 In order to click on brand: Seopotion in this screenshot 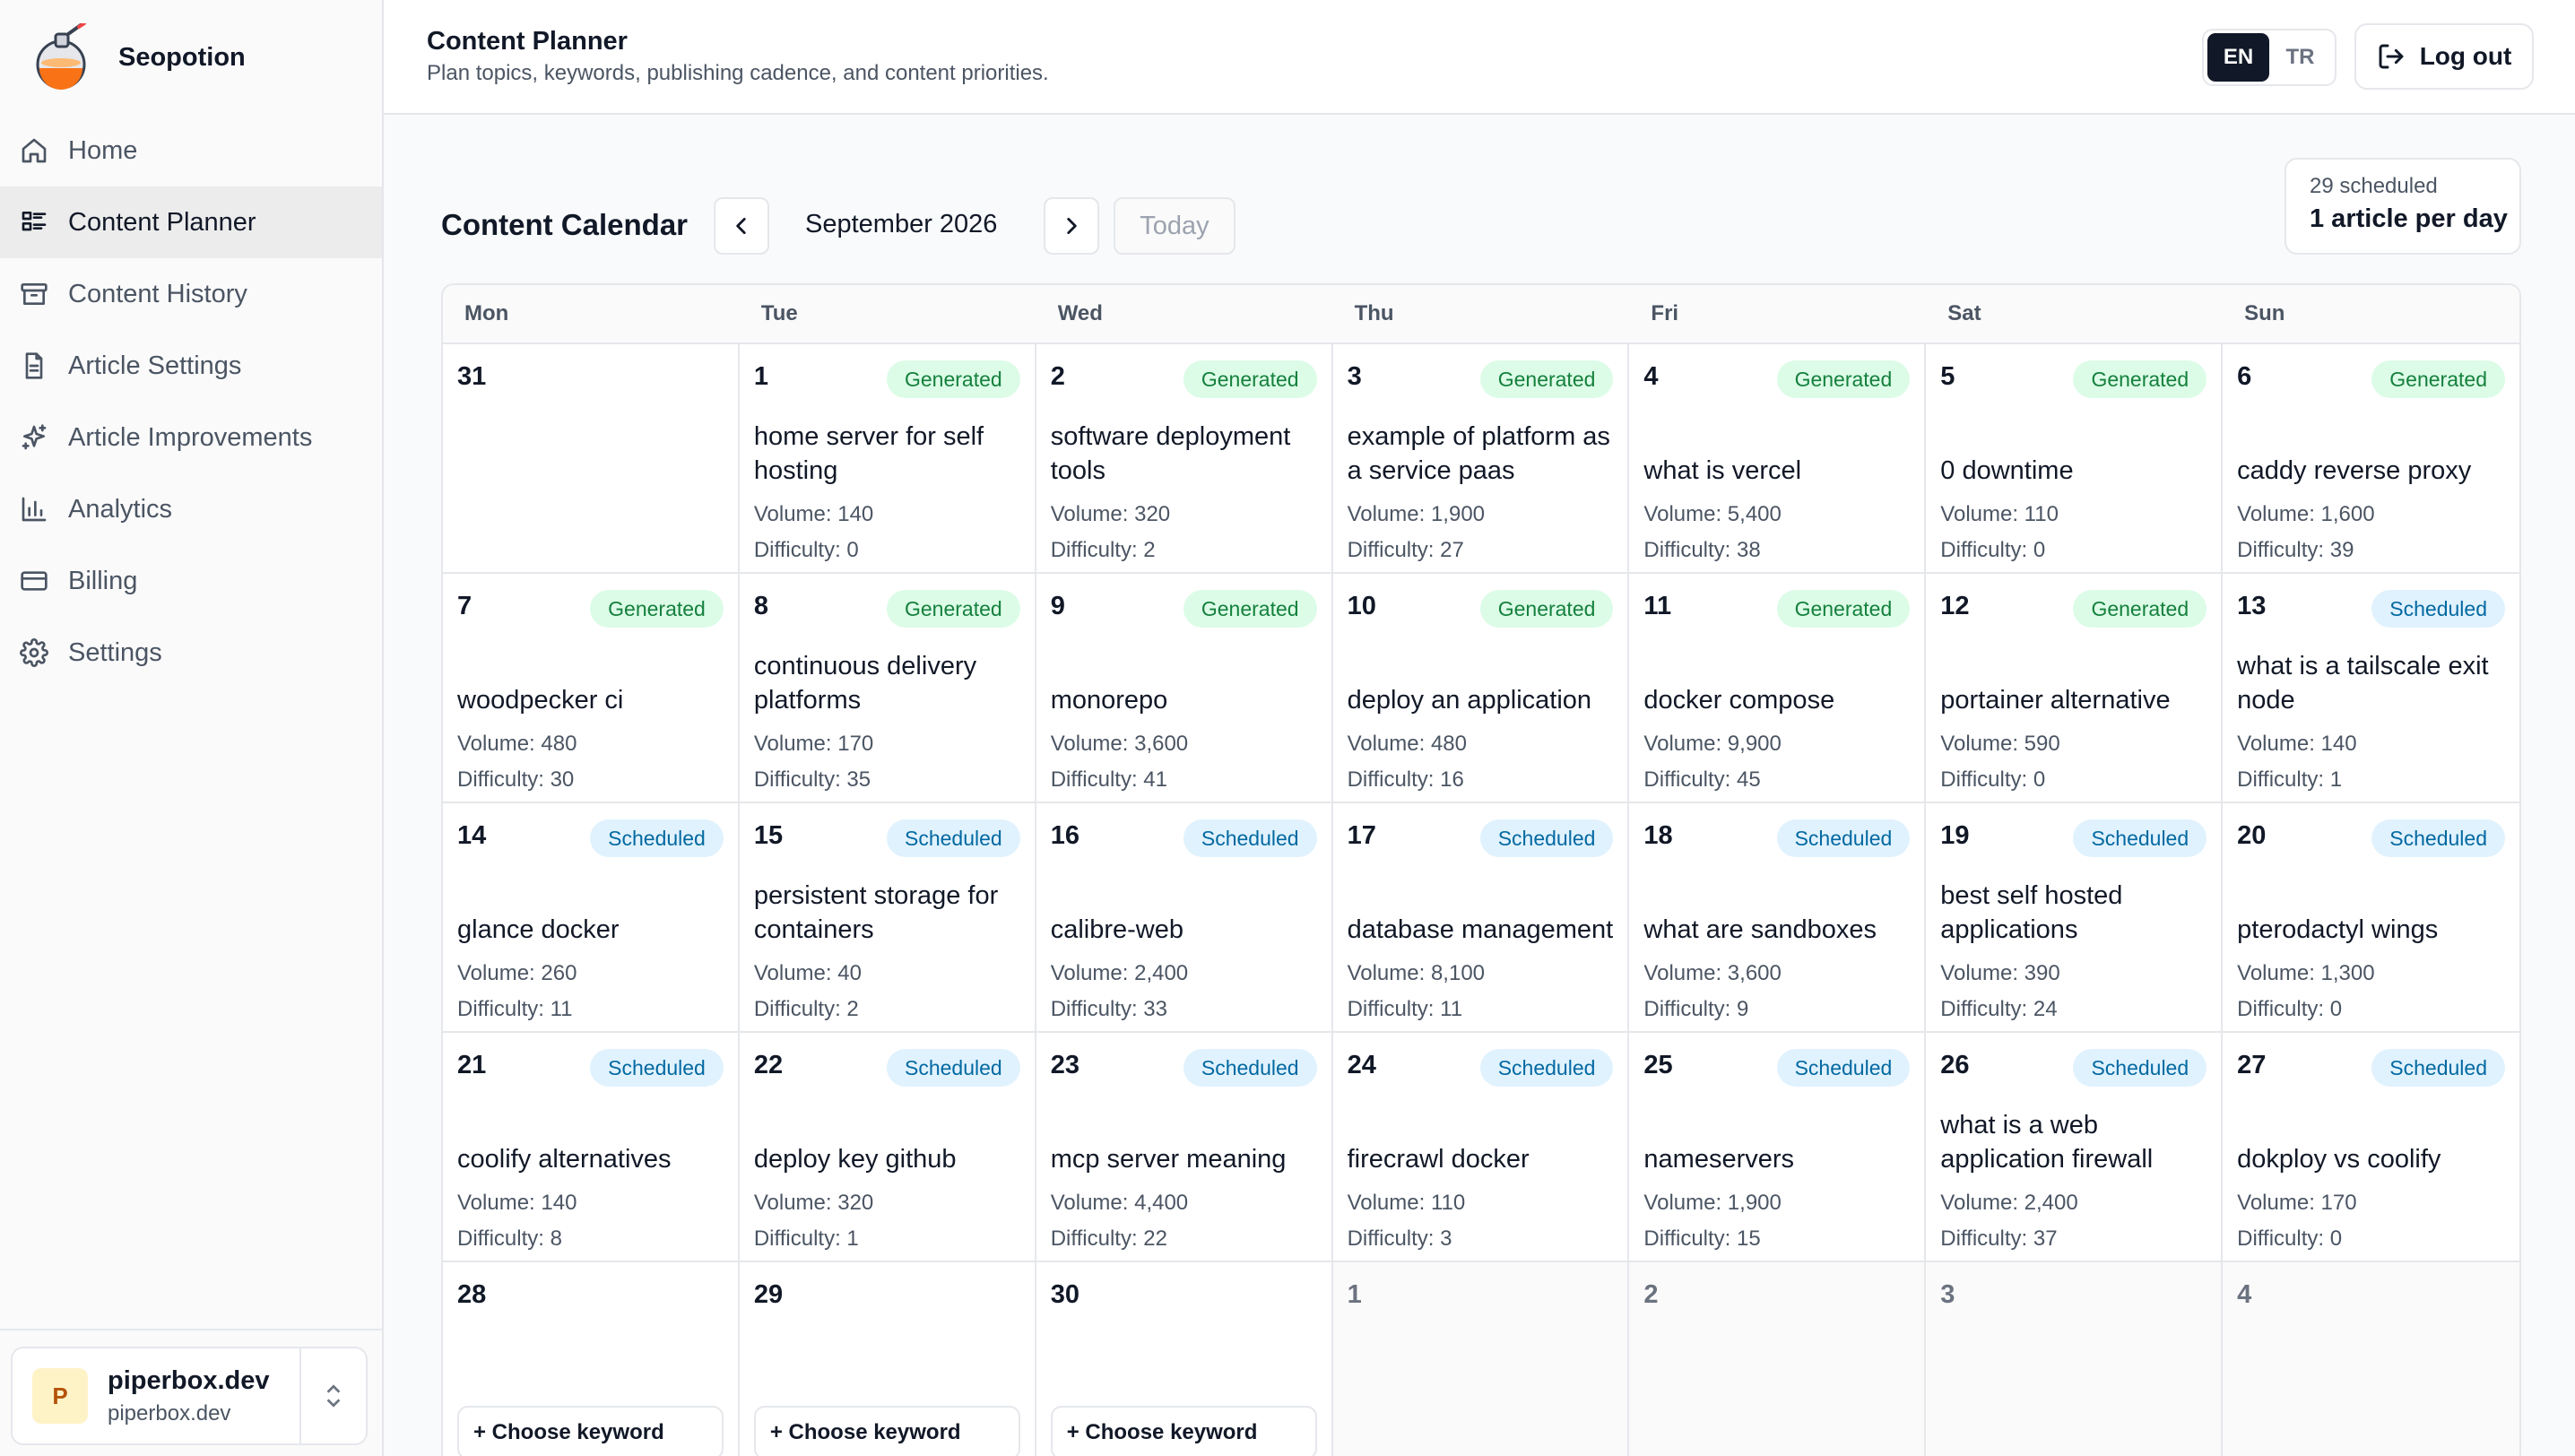, I will do `click(140, 57)`.